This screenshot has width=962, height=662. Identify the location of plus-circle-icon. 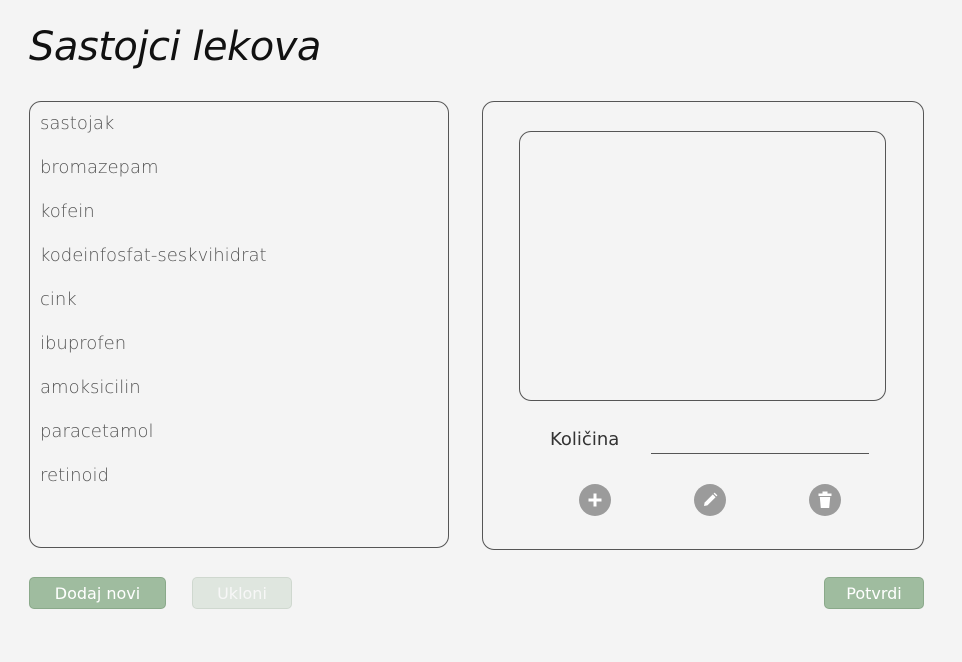
(595, 500).